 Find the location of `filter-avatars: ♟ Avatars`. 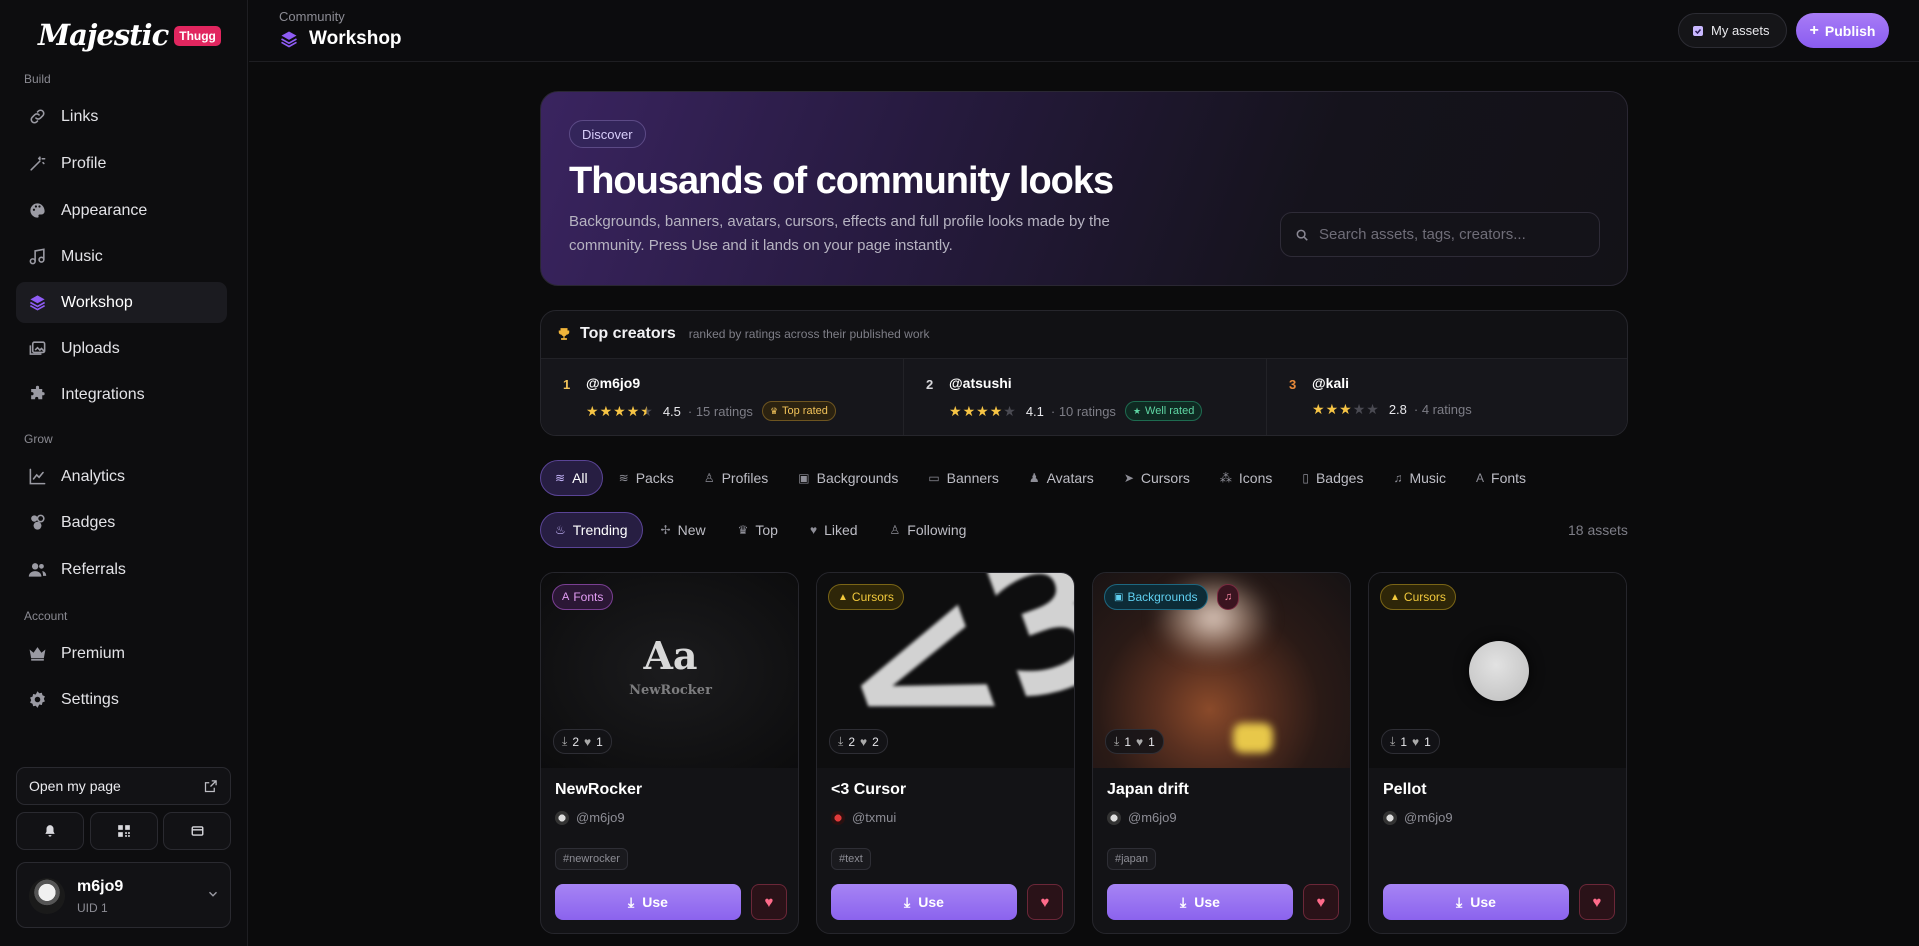

filter-avatars: ♟ Avatars is located at coordinates (1061, 478).